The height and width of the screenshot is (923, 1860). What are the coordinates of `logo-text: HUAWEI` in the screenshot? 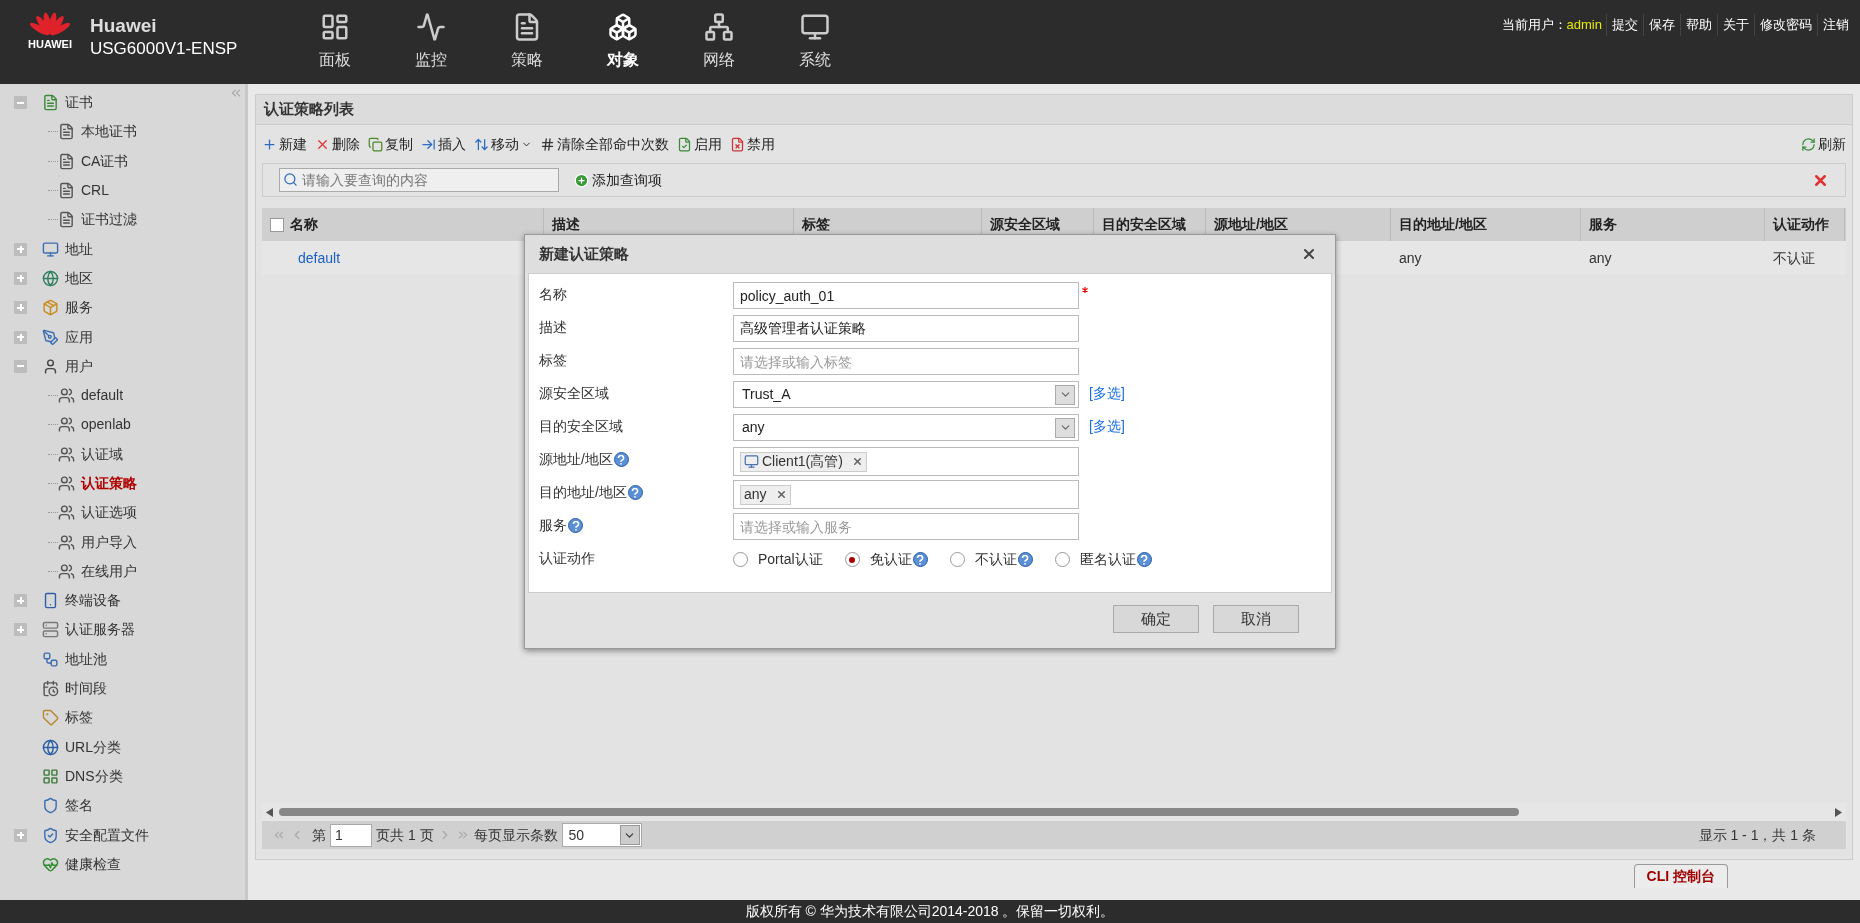 It's located at (50, 44).